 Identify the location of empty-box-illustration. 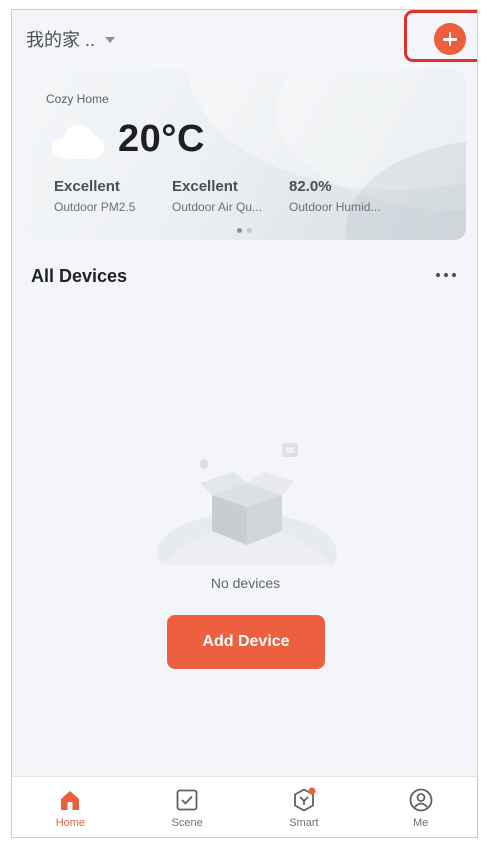
(247, 504).